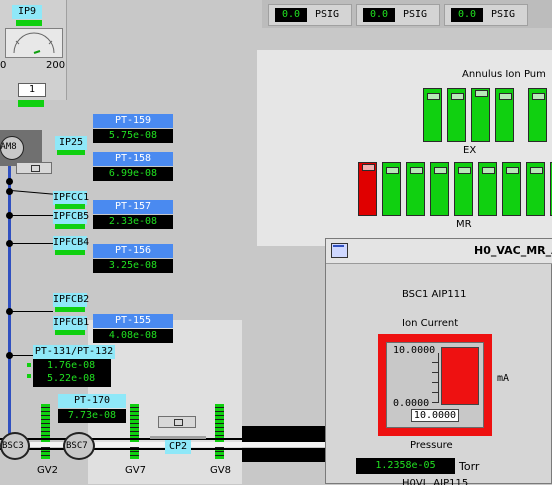 This screenshot has height=485, width=552. What do you see at coordinates (486, 15) in the screenshot?
I see `psig-box-3: 0.0 PSIG` at bounding box center [486, 15].